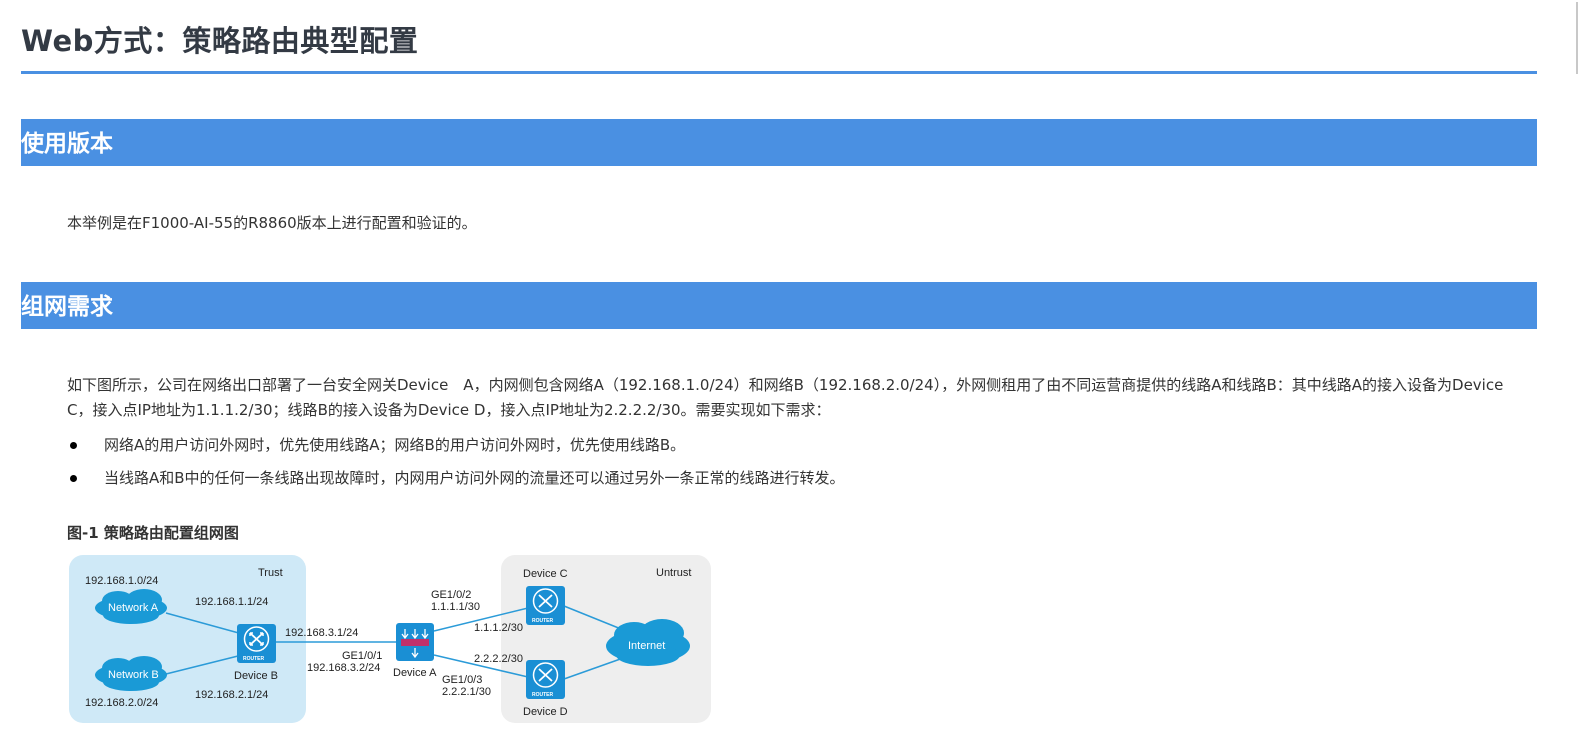 The image size is (1581, 744). Describe the element at coordinates (455, 607) in the screenshot. I see `device-a-ip-c: 1.1.1.1/30` at that location.